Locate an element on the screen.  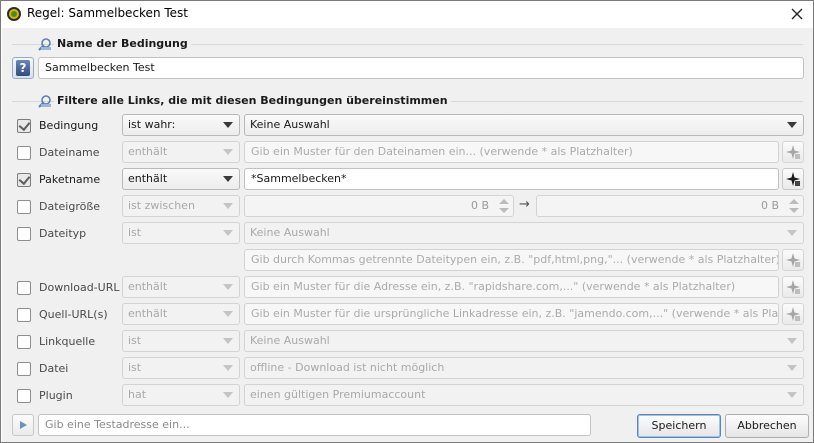
dateityp-pattern-button is located at coordinates (793, 260).